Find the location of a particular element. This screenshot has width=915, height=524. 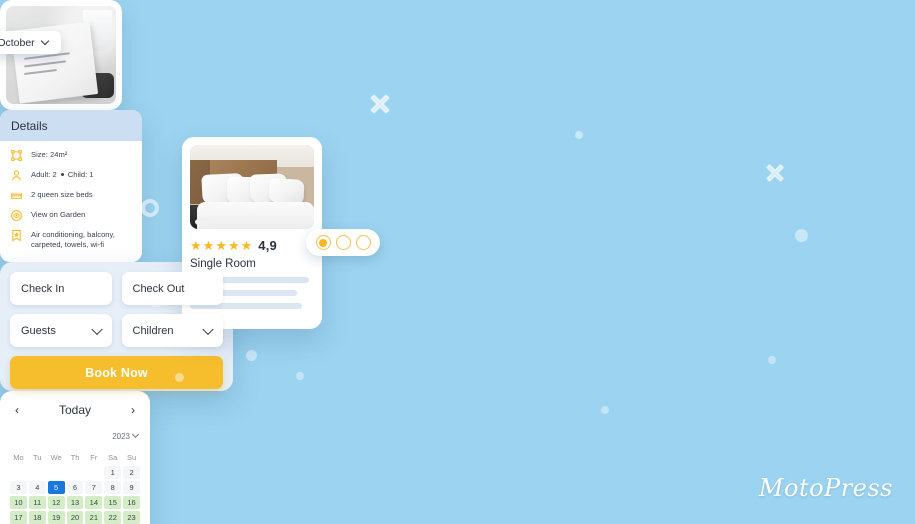

calendar-week-row: 3456789 is located at coordinates (75, 487).